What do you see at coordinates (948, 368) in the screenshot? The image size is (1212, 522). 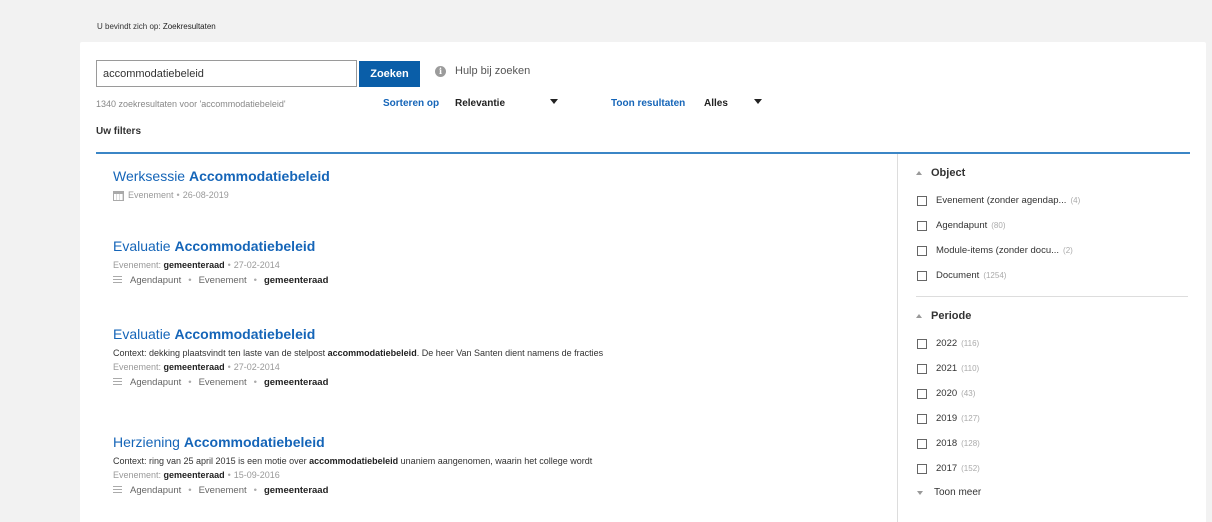 I see `facet-option: 2021 (110)` at bounding box center [948, 368].